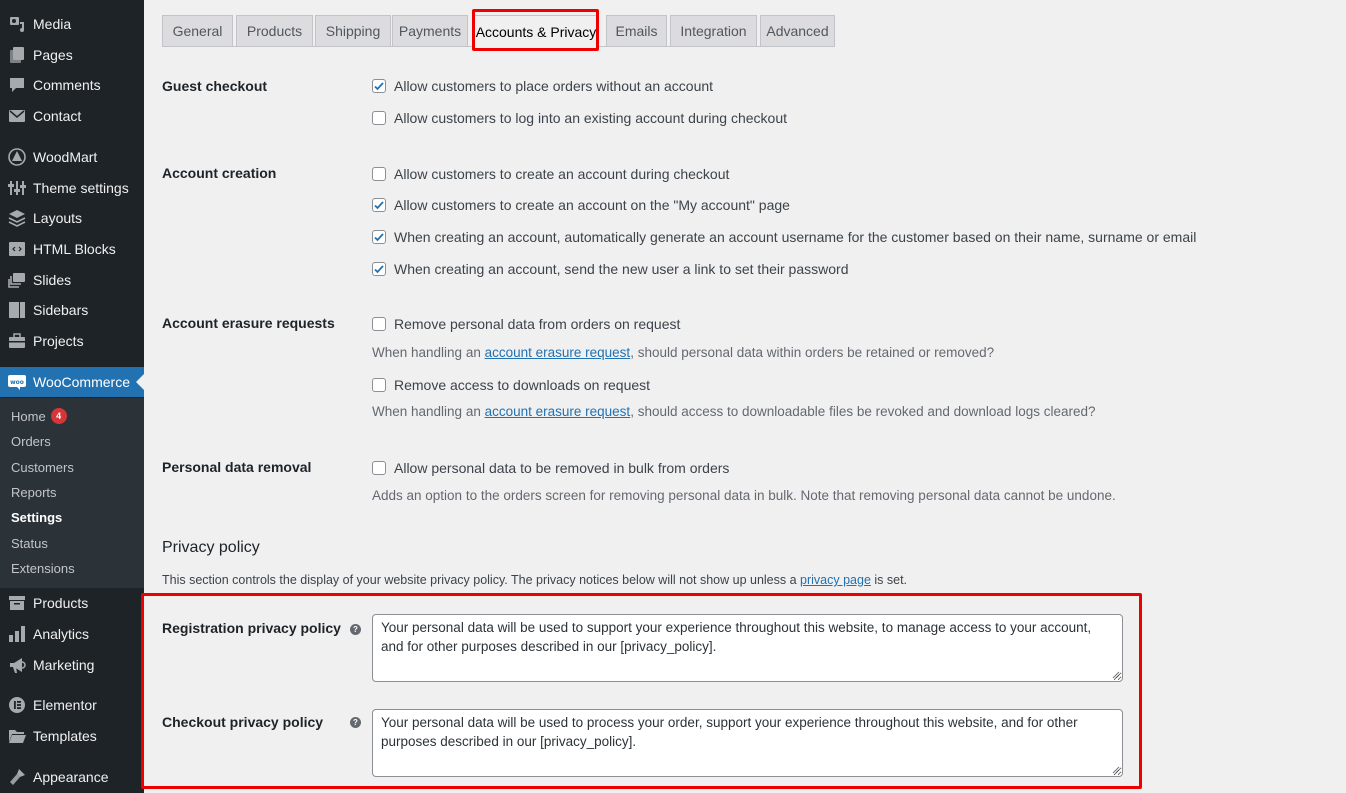  Describe the element at coordinates (72, 249) in the screenshot. I see `sidebar-item-html-blocks: HTML Blocks` at that location.